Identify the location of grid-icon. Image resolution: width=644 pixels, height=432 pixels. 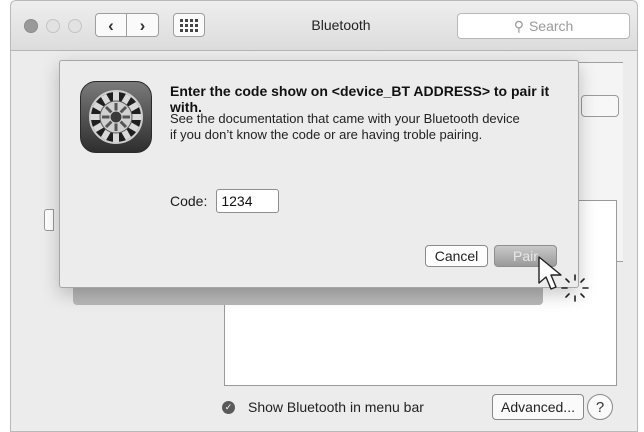
(189, 25).